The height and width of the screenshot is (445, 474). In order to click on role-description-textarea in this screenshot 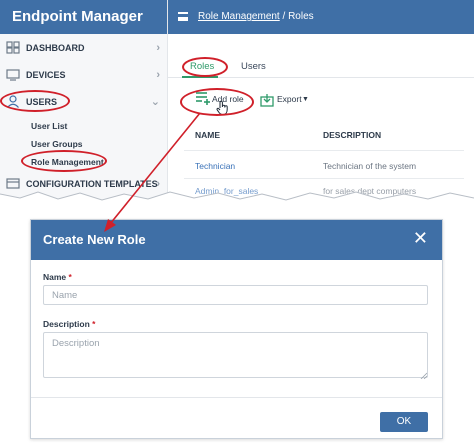, I will do `click(235, 355)`.